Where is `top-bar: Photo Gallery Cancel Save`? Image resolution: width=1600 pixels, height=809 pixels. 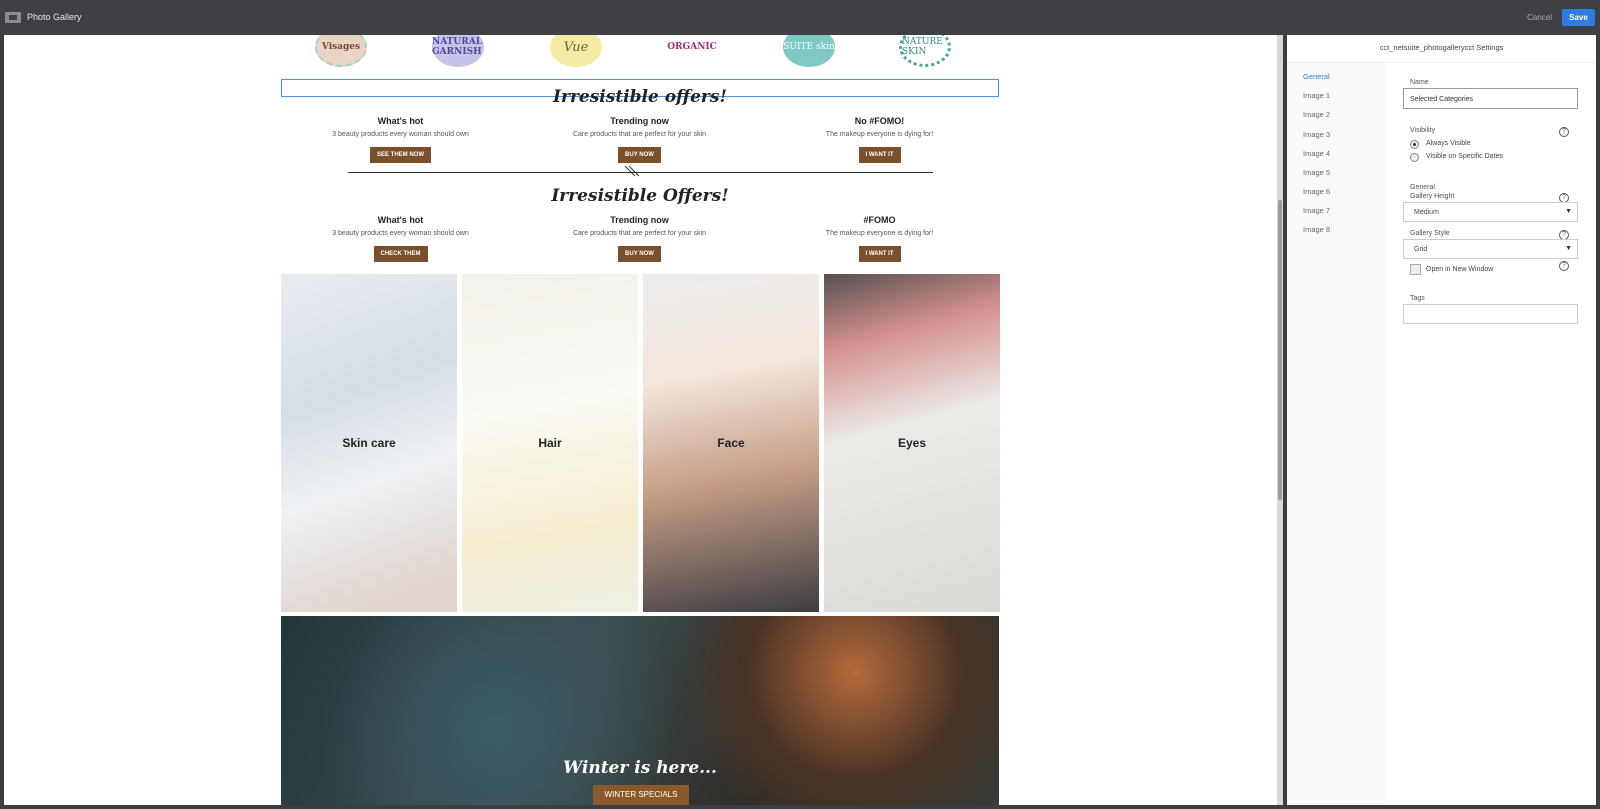 top-bar: Photo Gallery Cancel Save is located at coordinates (800, 17).